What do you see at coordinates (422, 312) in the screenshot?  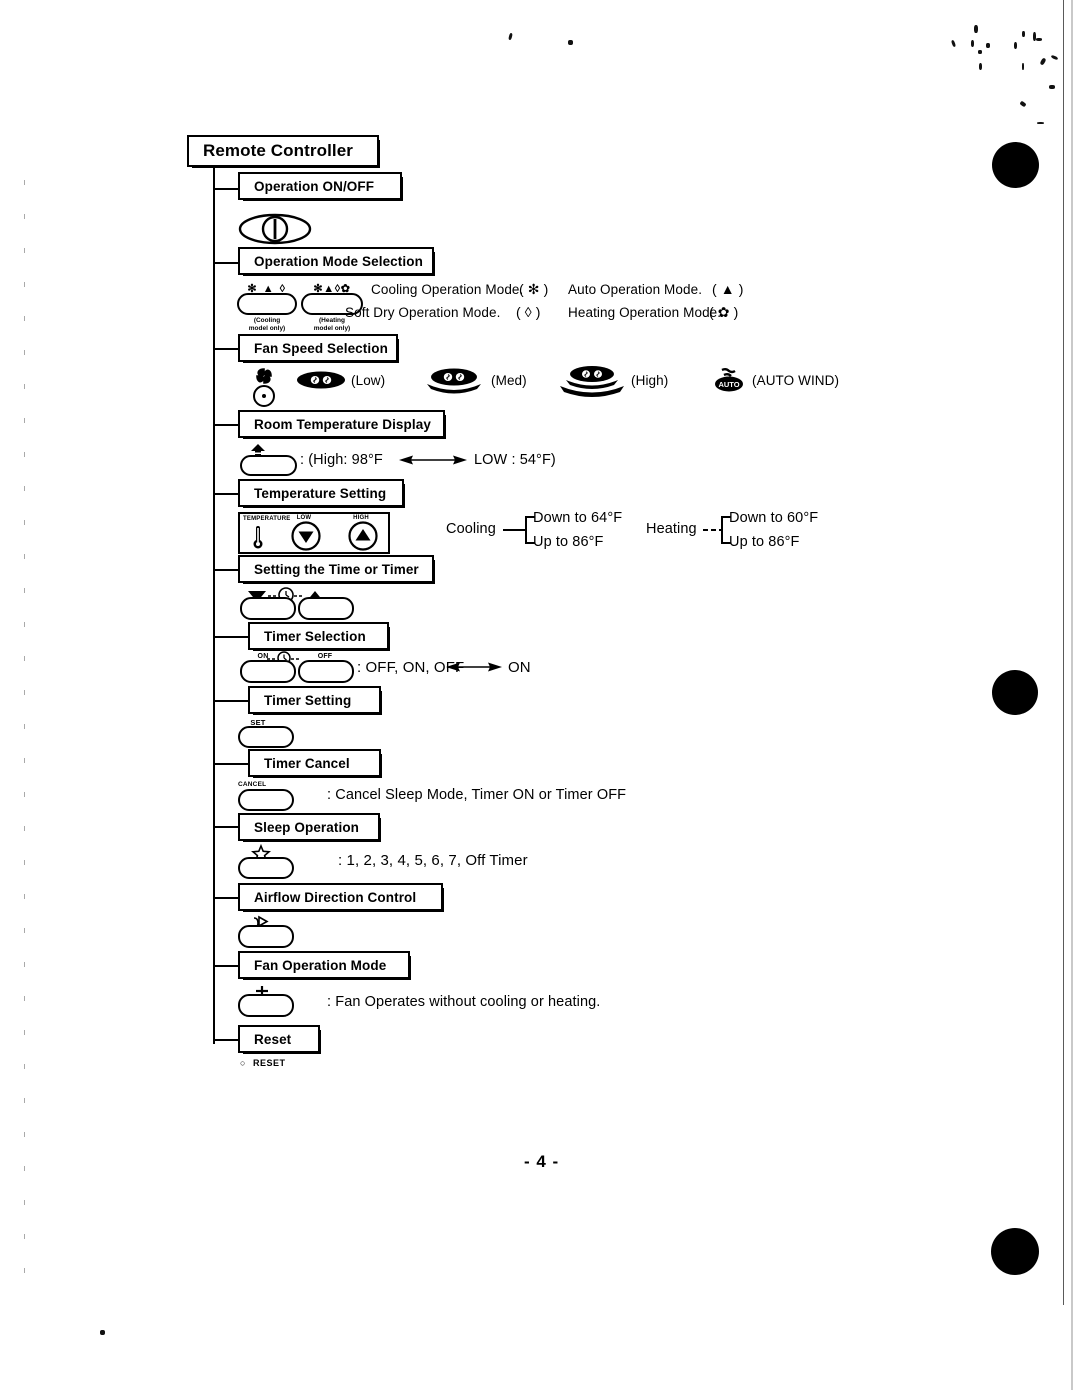 I see `mode-description-soft-dry: Soft Dry Operation Mode.` at bounding box center [422, 312].